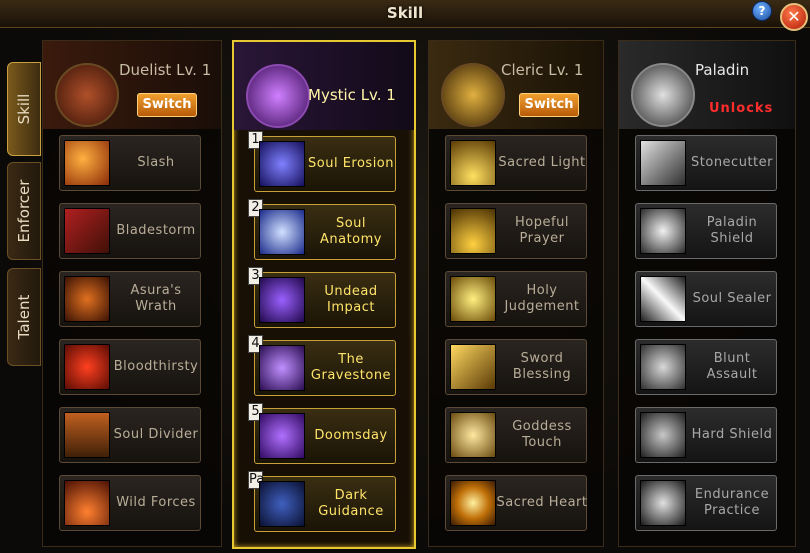  I want to click on sword-blessing-icon, so click(473, 367).